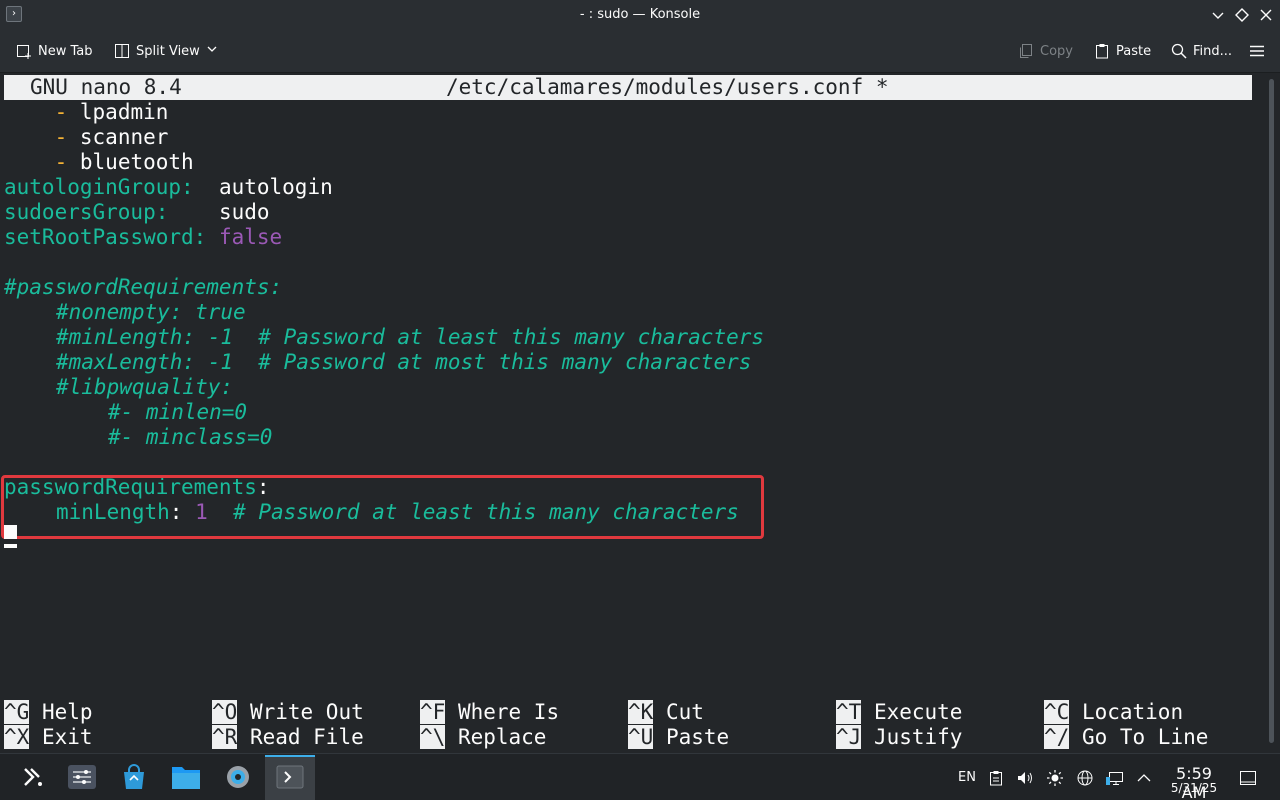  I want to click on new-tab-label: New Tab, so click(65, 51).